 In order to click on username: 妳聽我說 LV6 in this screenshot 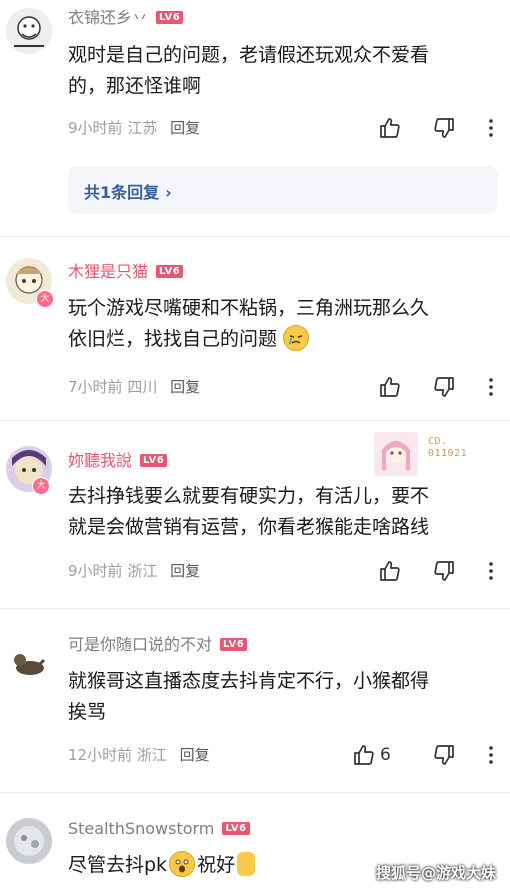, I will do `click(118, 461)`.